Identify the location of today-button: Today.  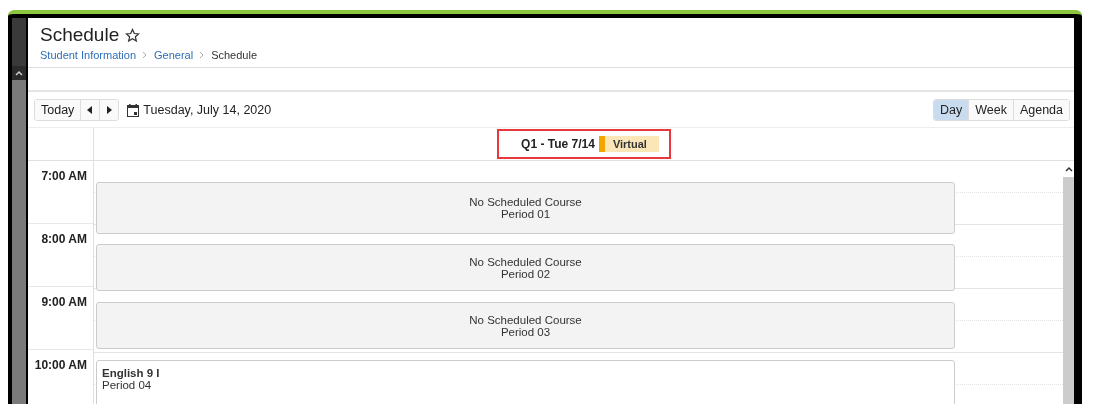
(58, 110).